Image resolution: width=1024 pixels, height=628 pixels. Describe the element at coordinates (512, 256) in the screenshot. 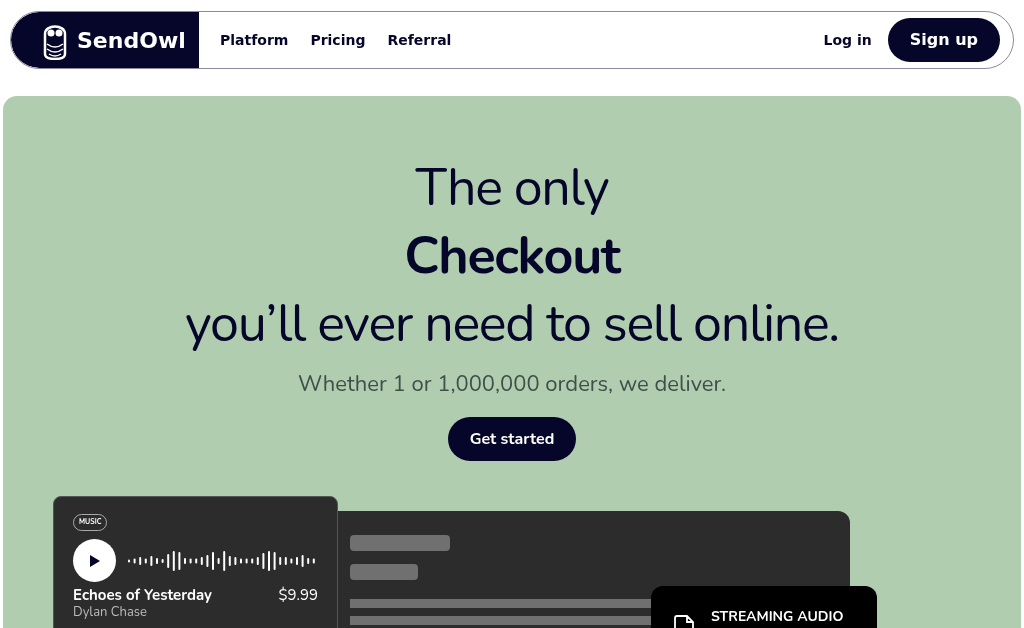

I see `headline-line: Checkout` at that location.